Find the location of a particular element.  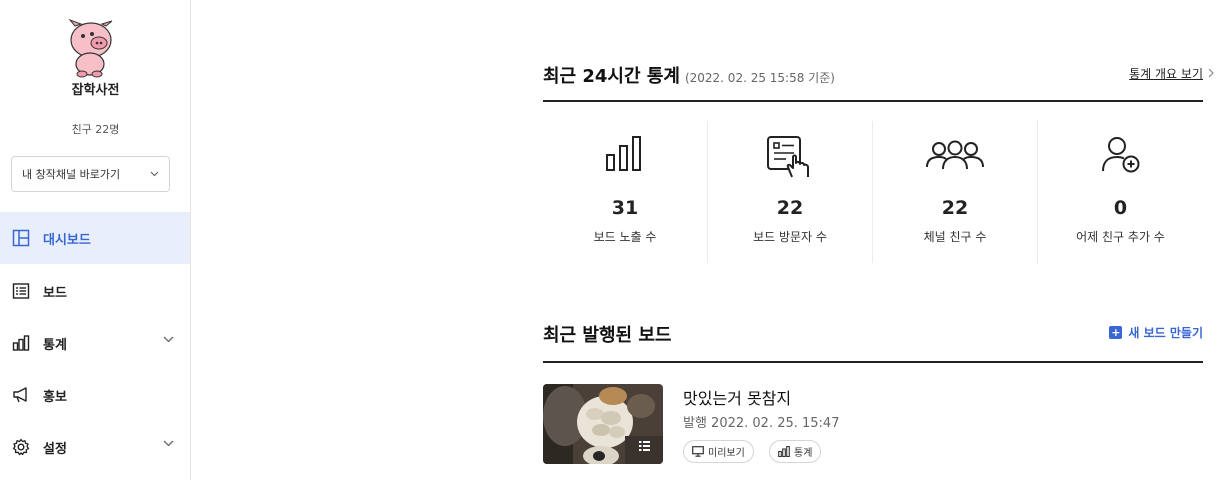

gear-icon is located at coordinates (21, 447).